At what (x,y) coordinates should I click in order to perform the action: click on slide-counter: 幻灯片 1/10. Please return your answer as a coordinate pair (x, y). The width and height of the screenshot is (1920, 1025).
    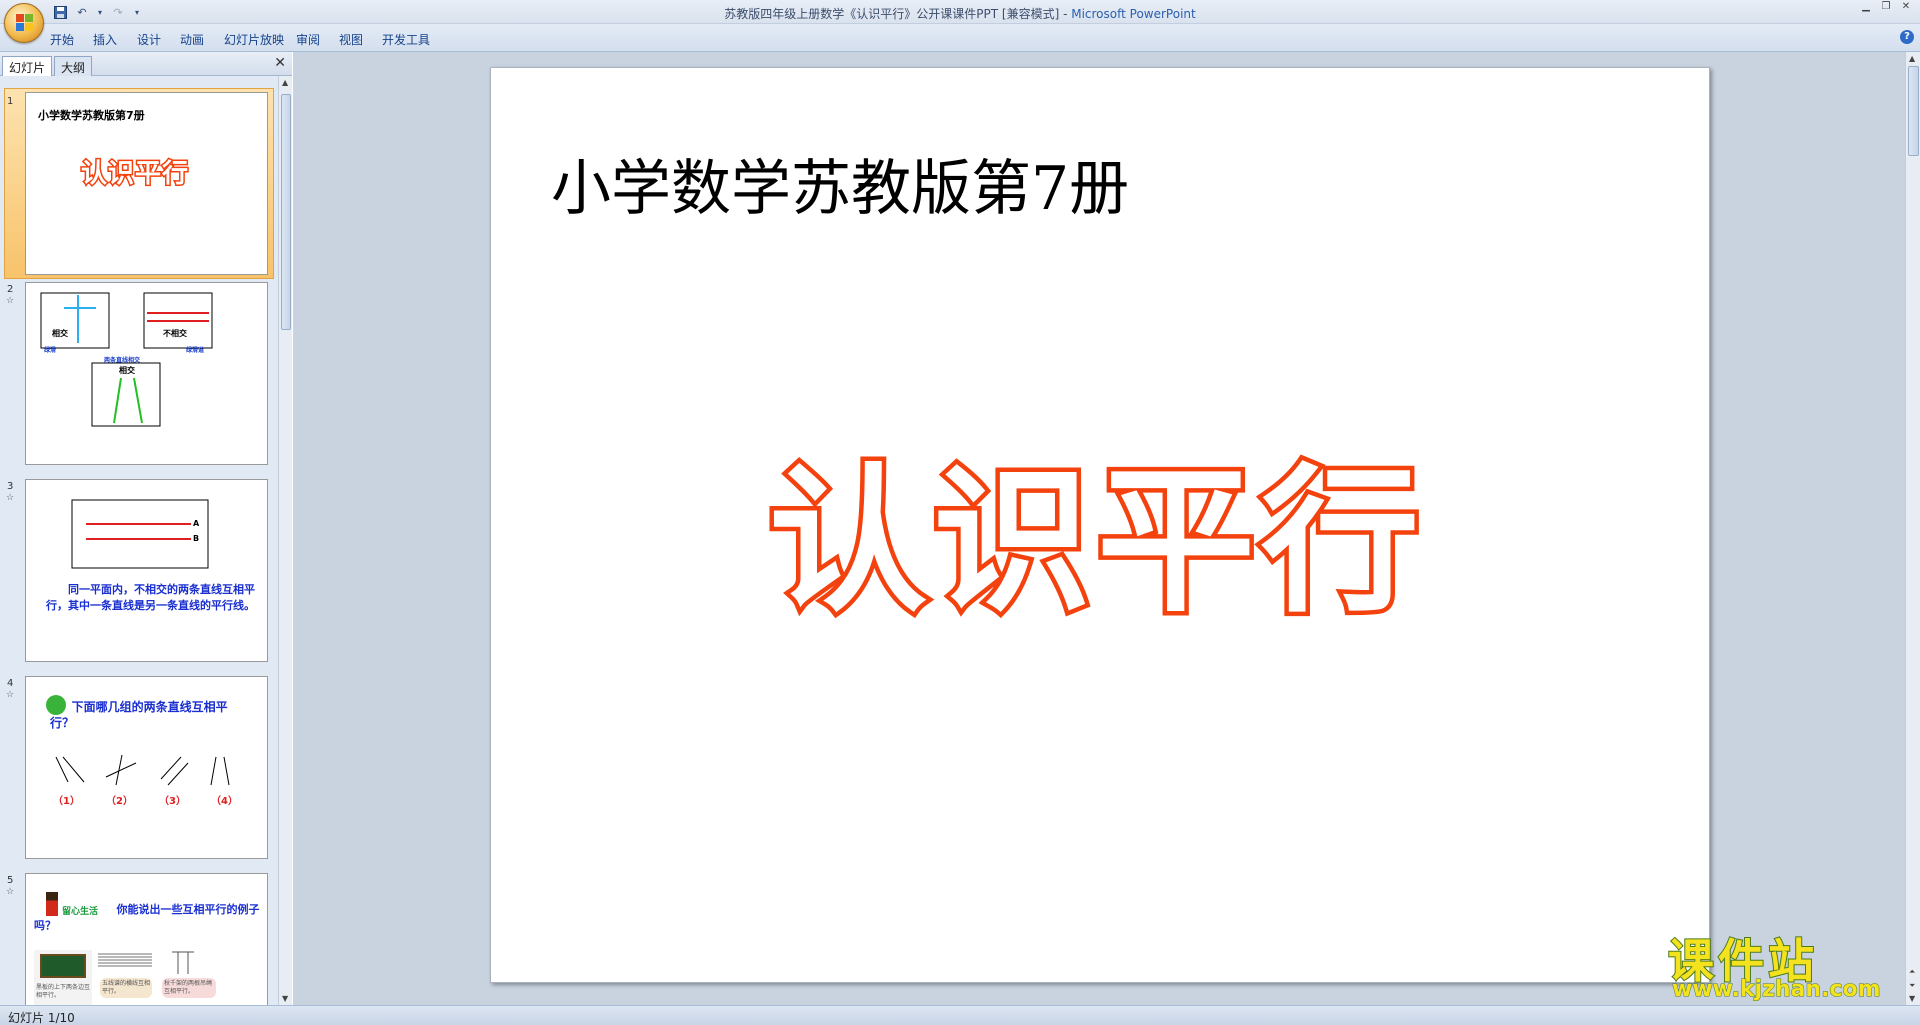
    Looking at the image, I should click on (41, 1018).